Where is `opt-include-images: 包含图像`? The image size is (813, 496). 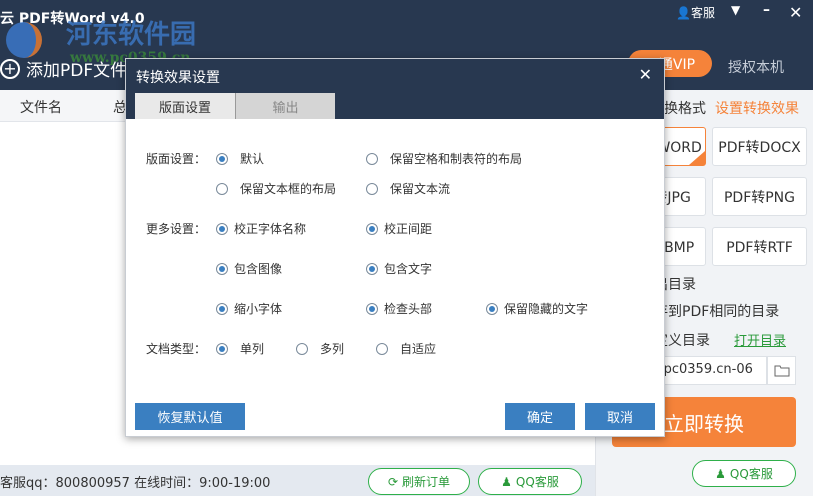
opt-include-images: 包含图像 is located at coordinates (249, 268).